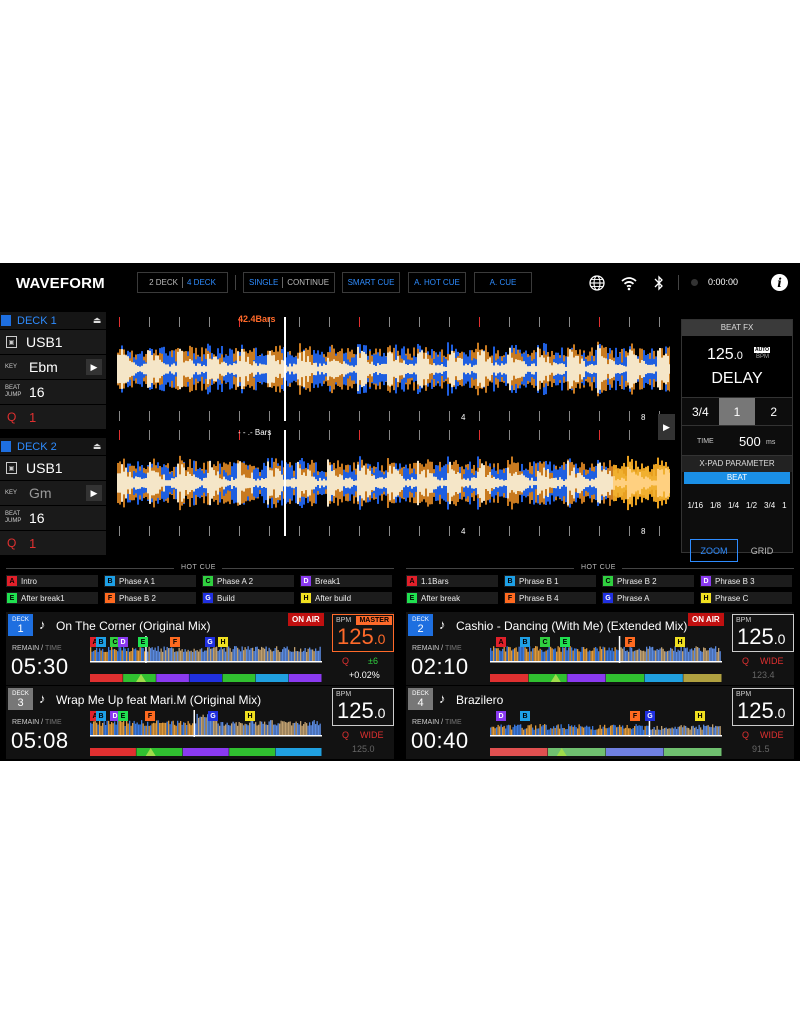 Image resolution: width=800 pixels, height=1024 pixels. Describe the element at coordinates (53, 467) in the screenshot. I see `deck2-source-row: ▣ USB1` at that location.